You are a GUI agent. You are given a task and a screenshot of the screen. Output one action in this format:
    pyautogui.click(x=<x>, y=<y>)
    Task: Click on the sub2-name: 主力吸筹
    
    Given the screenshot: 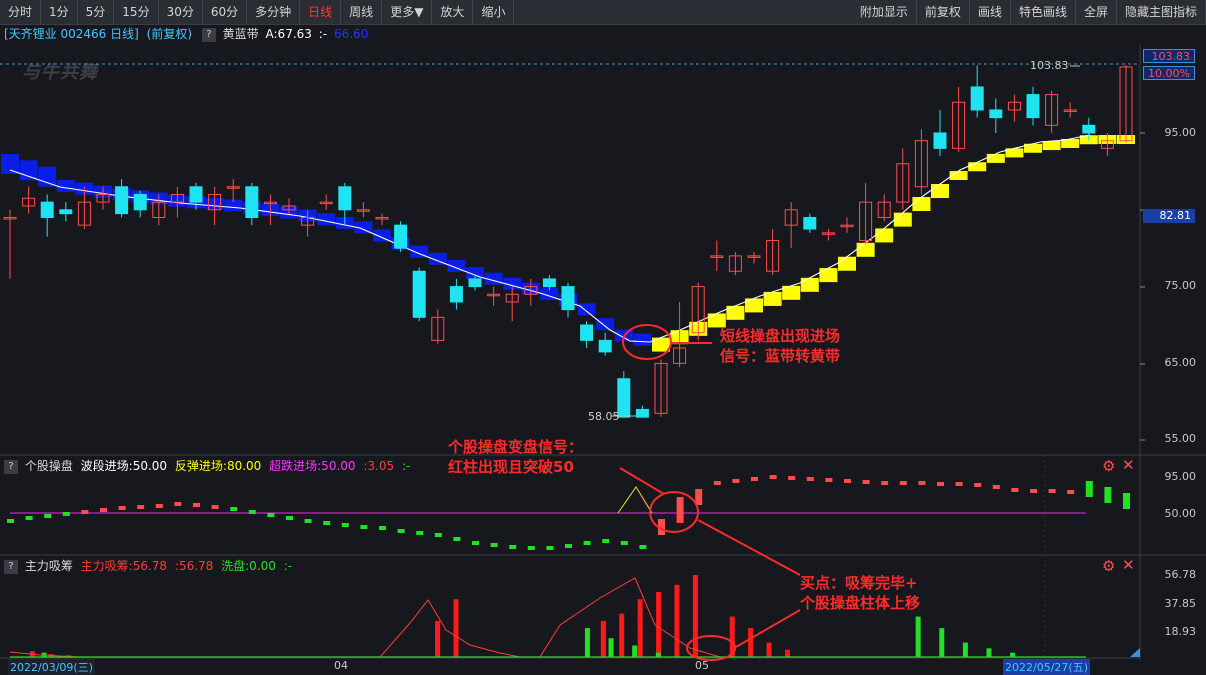 What is the action you would take?
    pyautogui.click(x=48, y=566)
    